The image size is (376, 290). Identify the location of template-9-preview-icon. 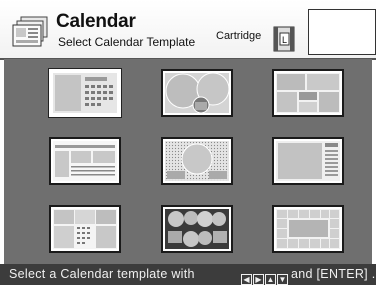
(308, 229).